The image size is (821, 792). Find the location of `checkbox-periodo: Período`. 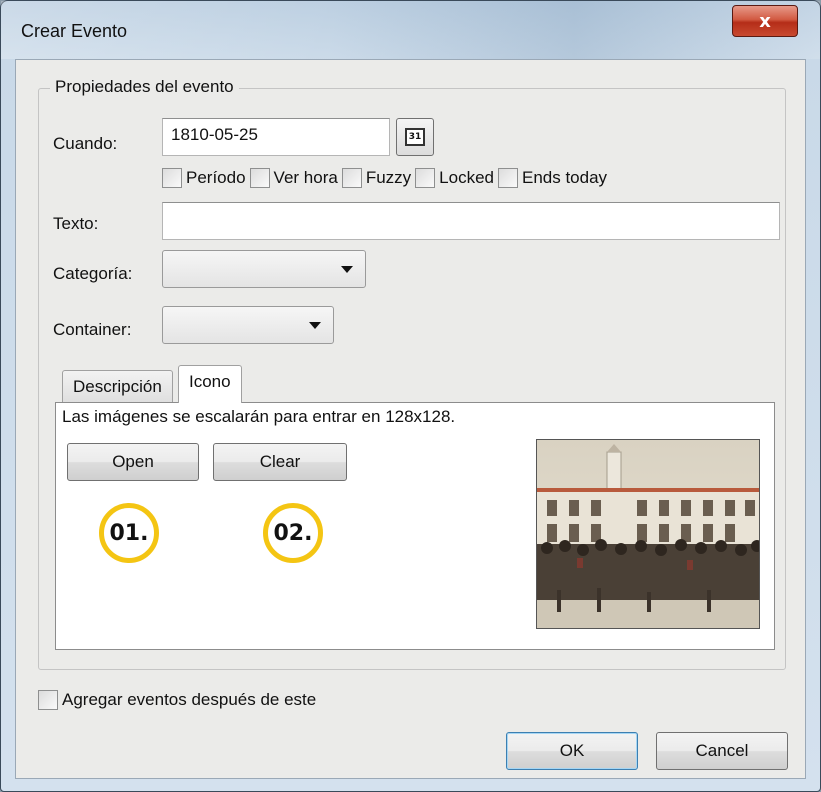

checkbox-periodo: Período is located at coordinates (204, 178).